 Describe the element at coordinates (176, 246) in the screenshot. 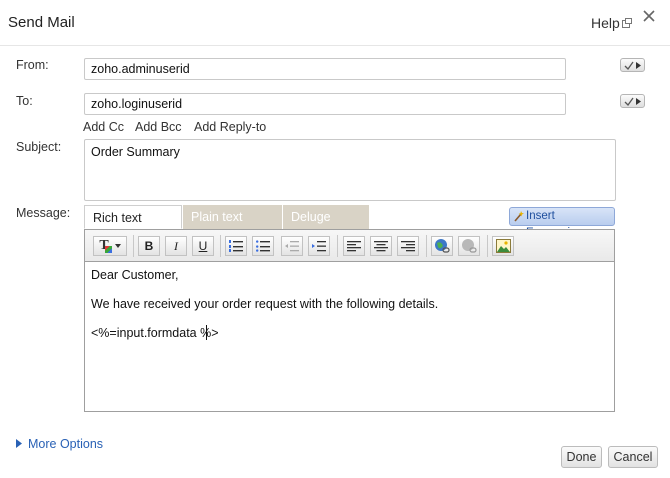

I see `italic-button: I` at that location.